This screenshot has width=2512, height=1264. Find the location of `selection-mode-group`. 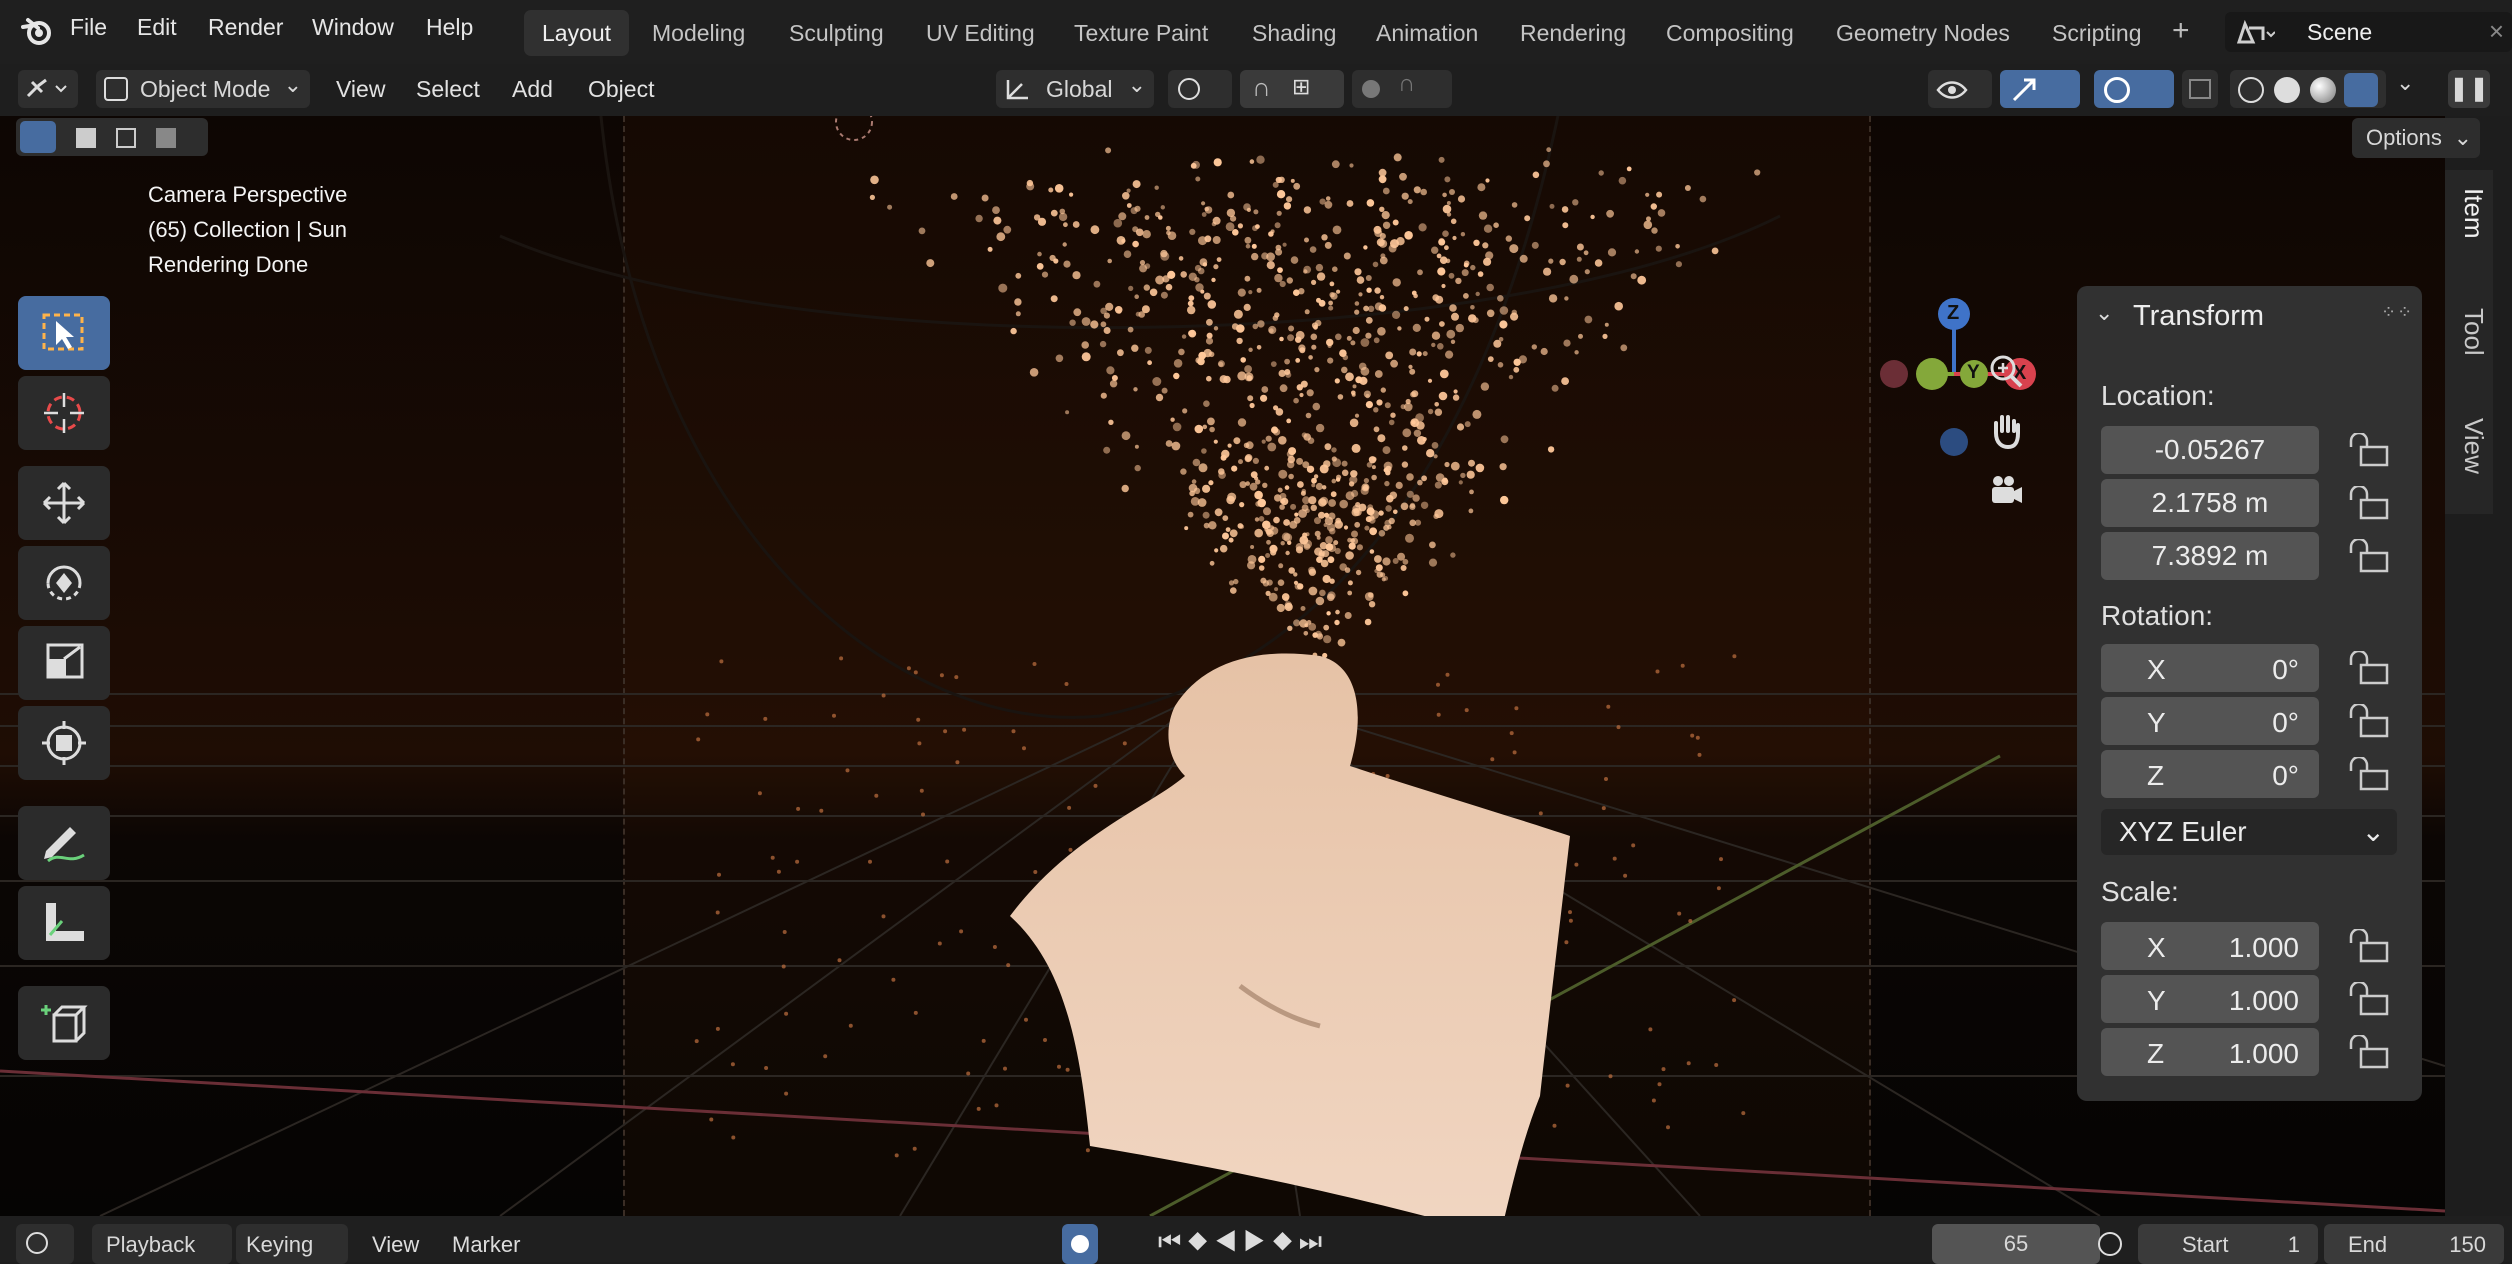

selection-mode-group is located at coordinates (112, 137).